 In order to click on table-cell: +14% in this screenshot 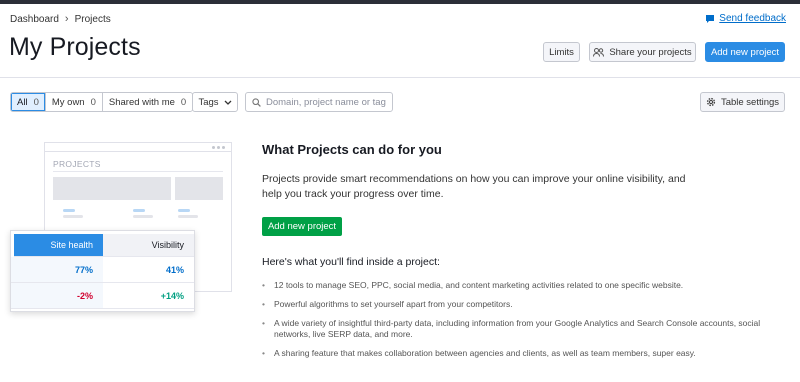, I will do `click(148, 296)`.